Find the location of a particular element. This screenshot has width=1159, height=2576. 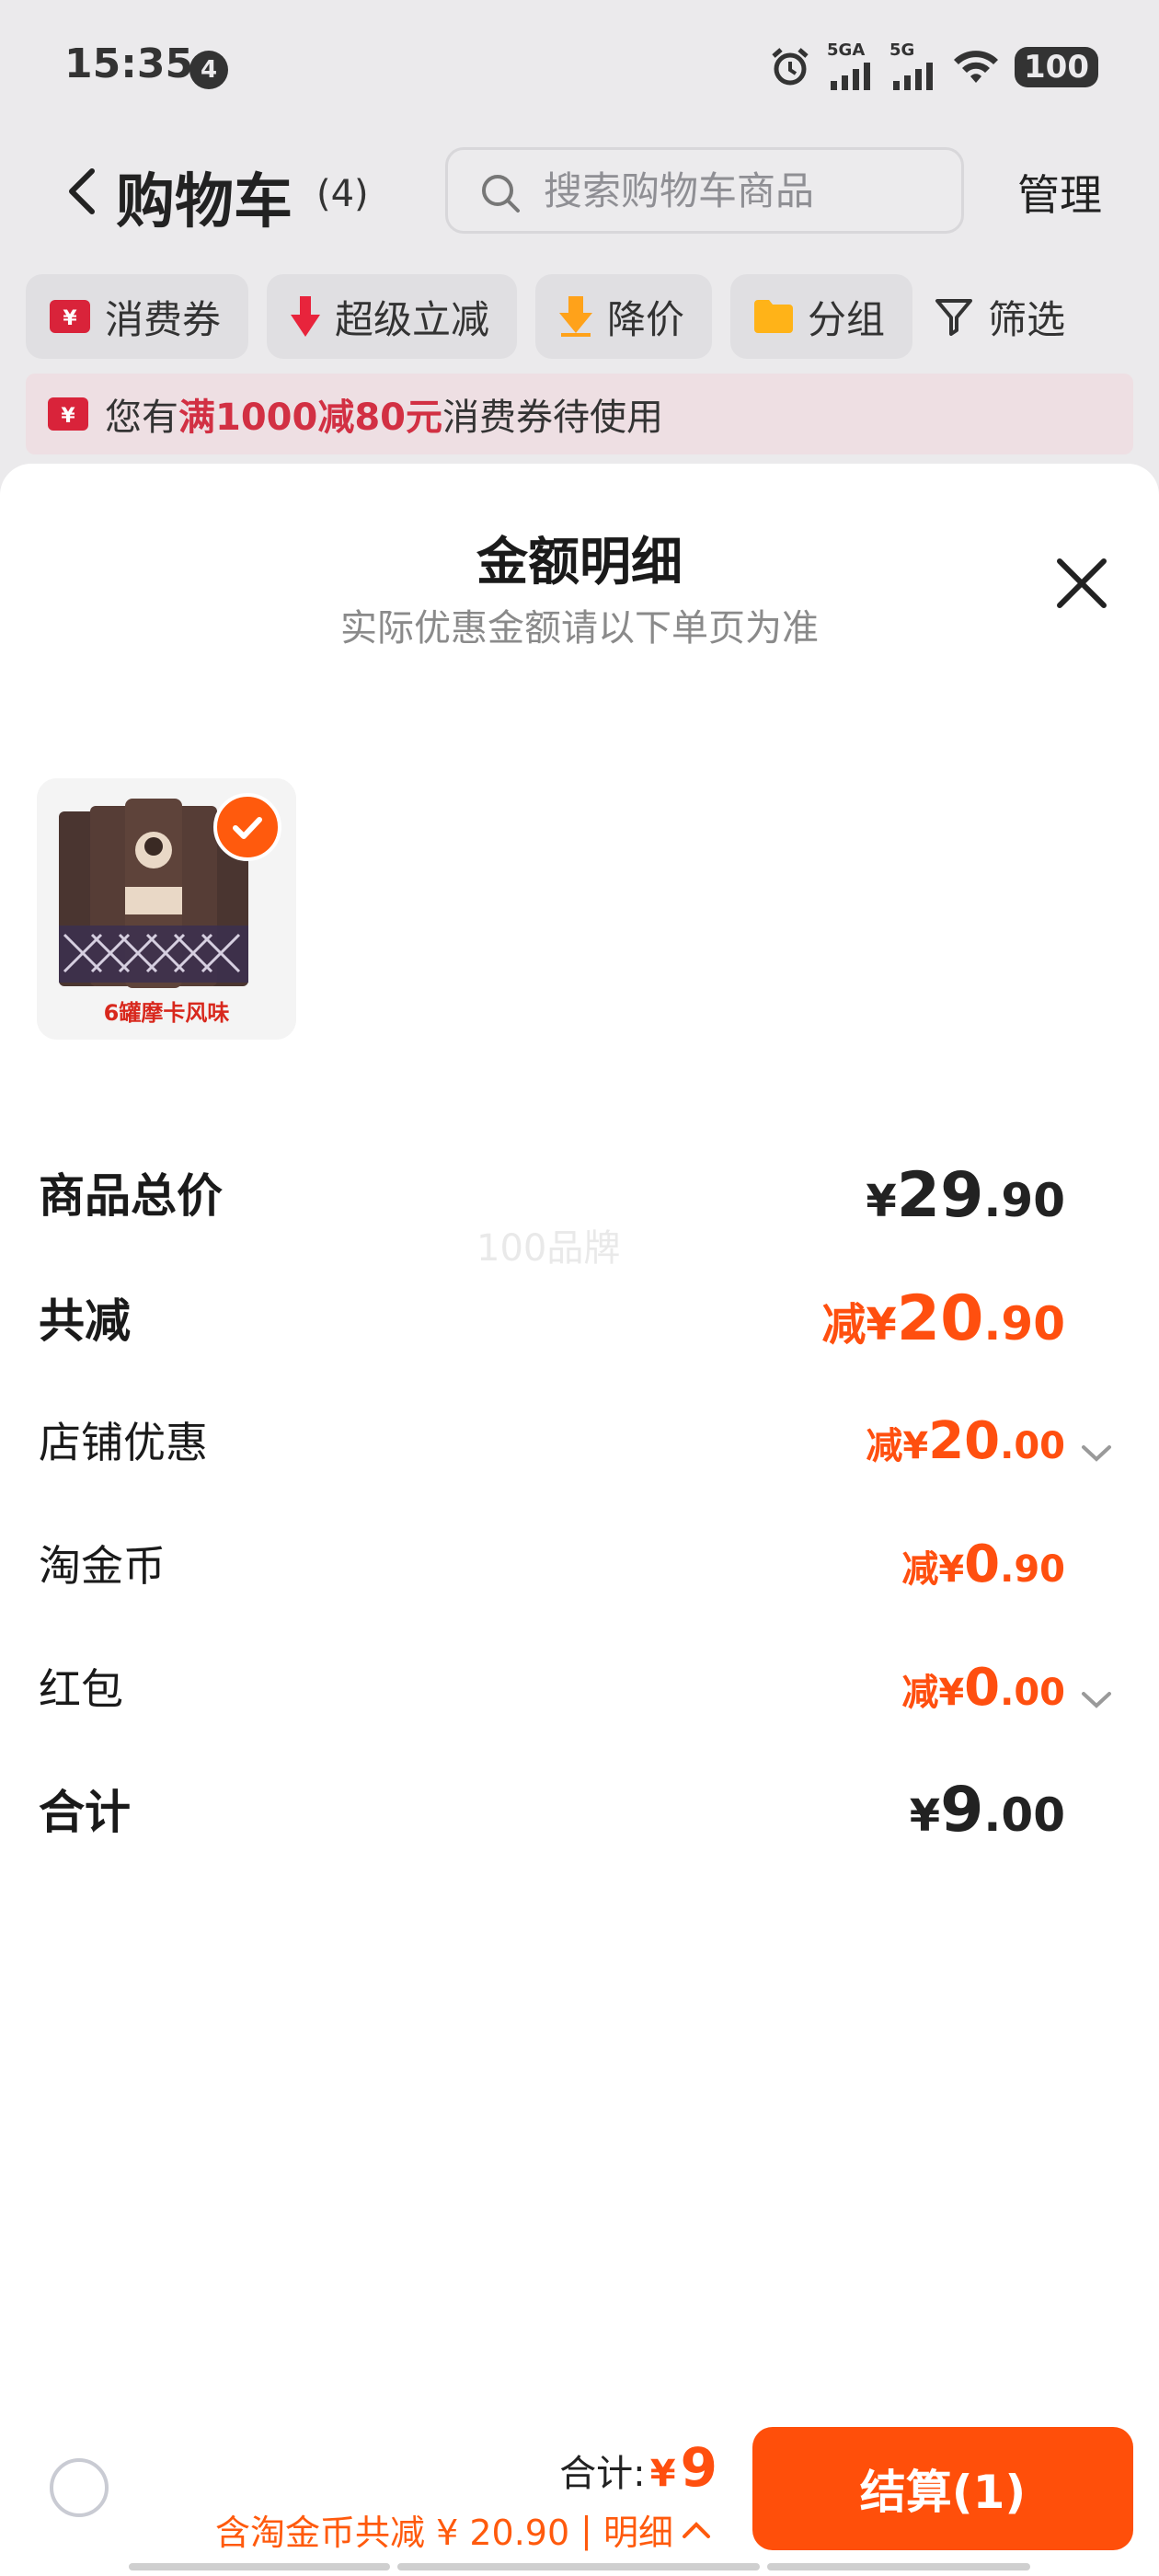

total-discount-value: 减¥20.90 is located at coordinates (943, 1318).